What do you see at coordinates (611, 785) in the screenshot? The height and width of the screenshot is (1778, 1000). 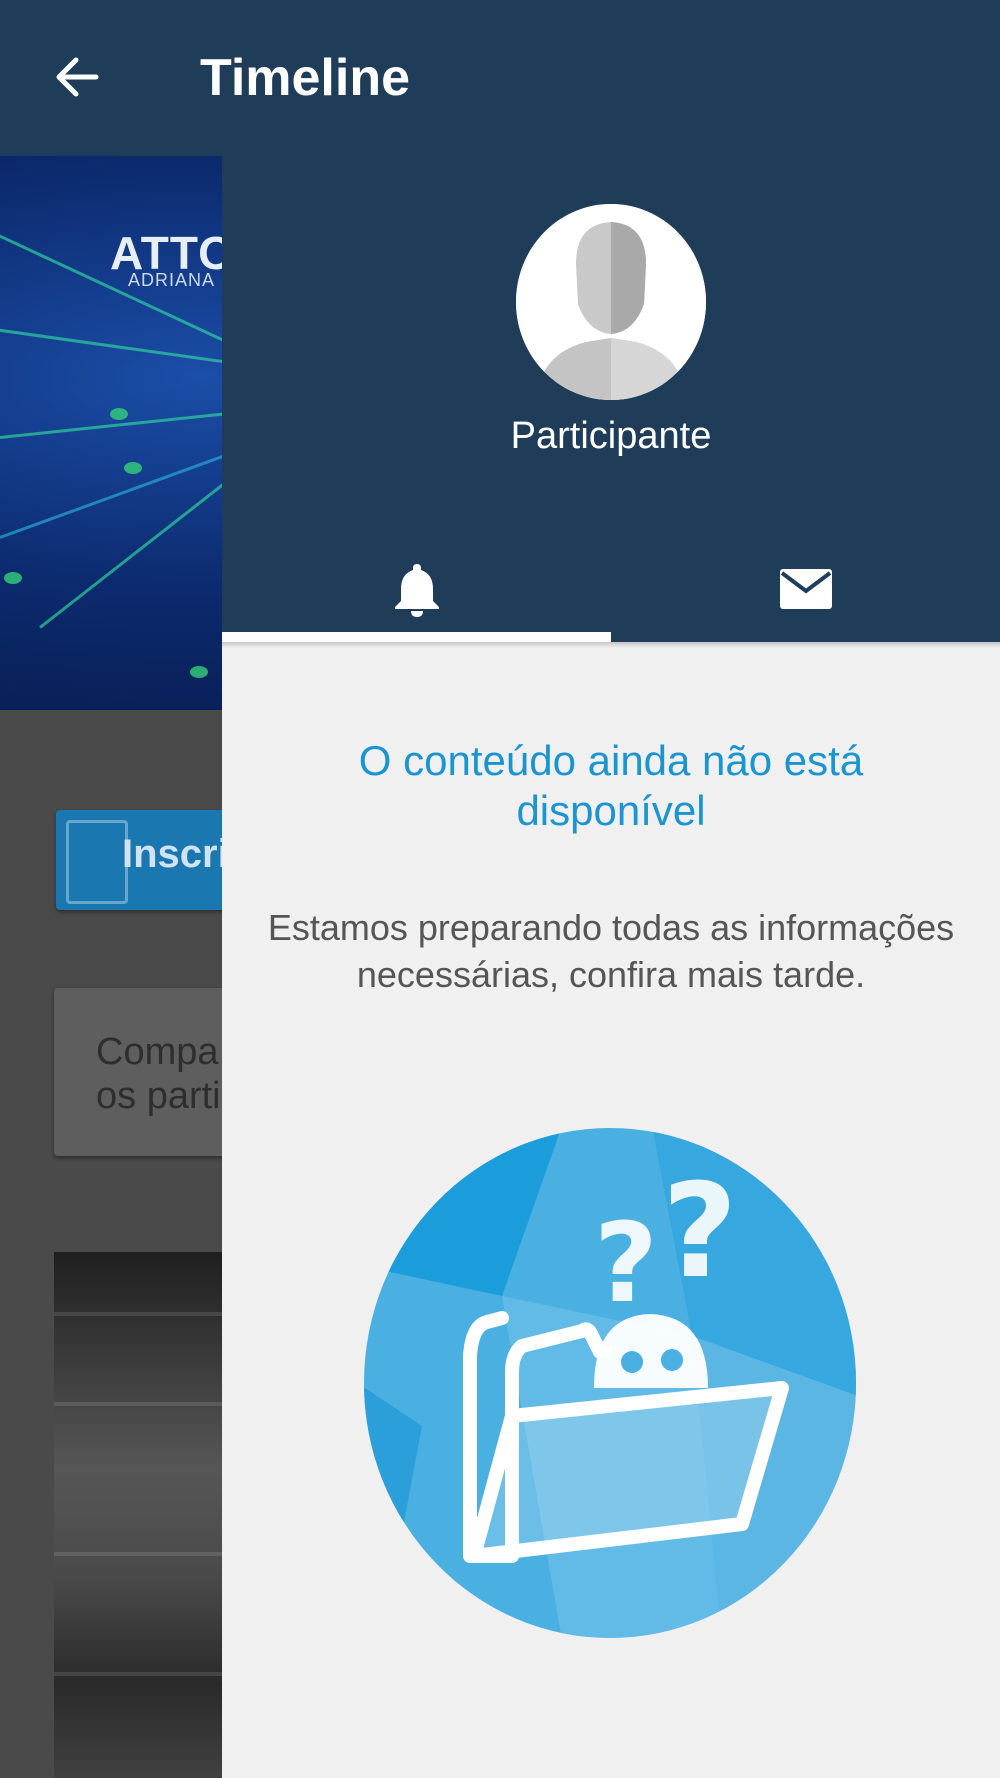 I see `empty-state-title: O conteúdo ainda não está disponível` at bounding box center [611, 785].